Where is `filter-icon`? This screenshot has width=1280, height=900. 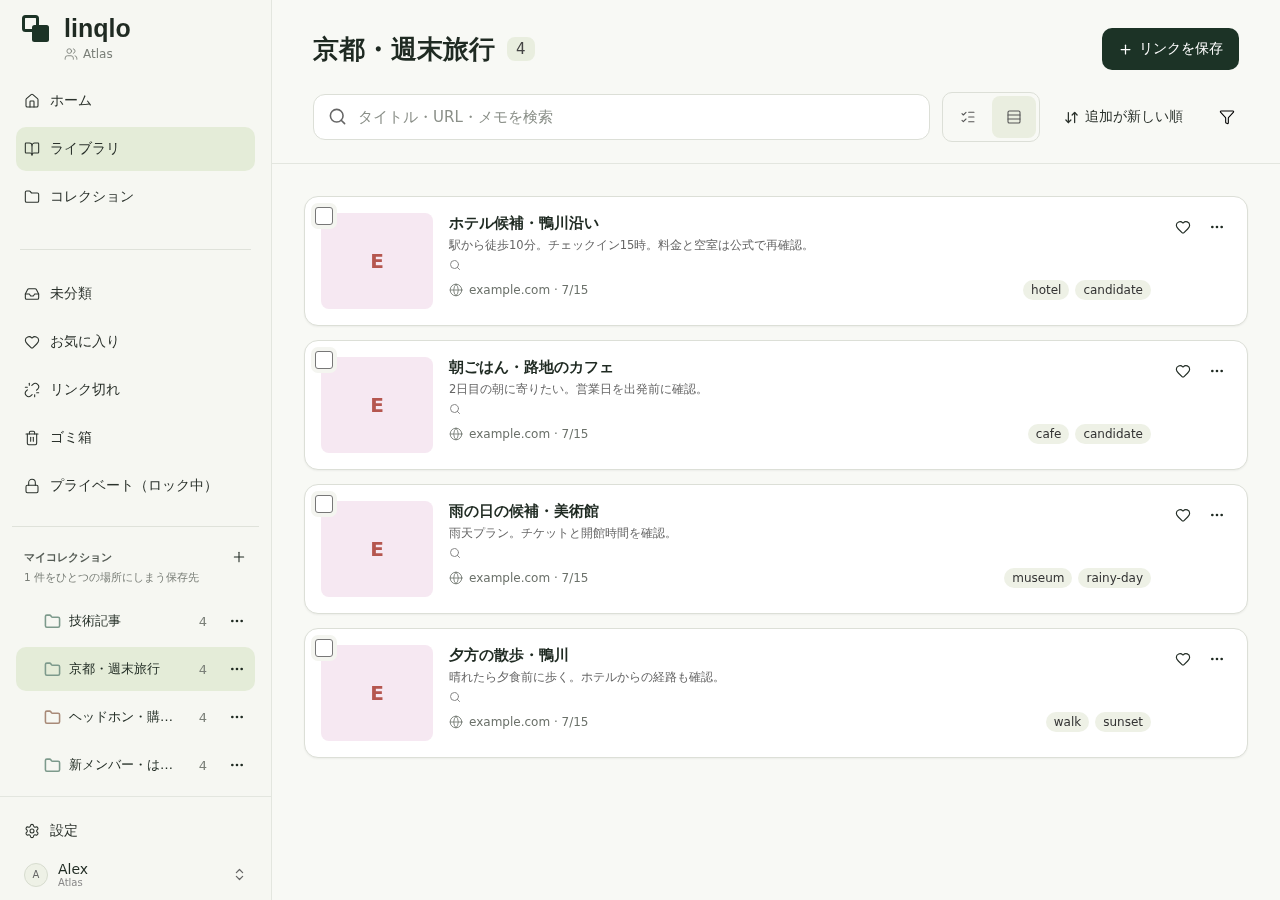
filter-icon is located at coordinates (1227, 117).